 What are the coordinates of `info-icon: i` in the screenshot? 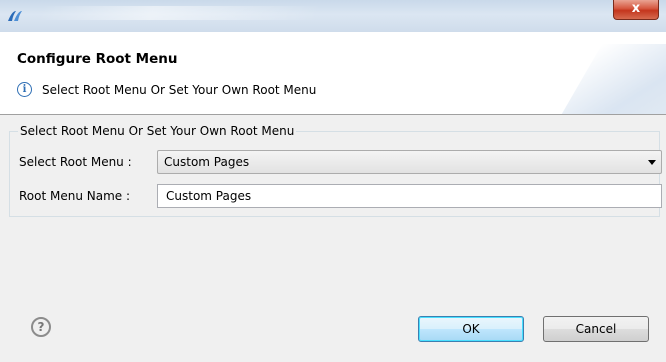 It's located at (24, 89).